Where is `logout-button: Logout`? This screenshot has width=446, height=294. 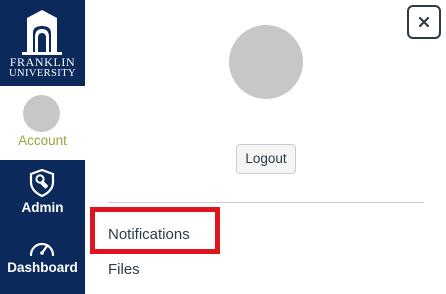 logout-button: Logout is located at coordinates (266, 159).